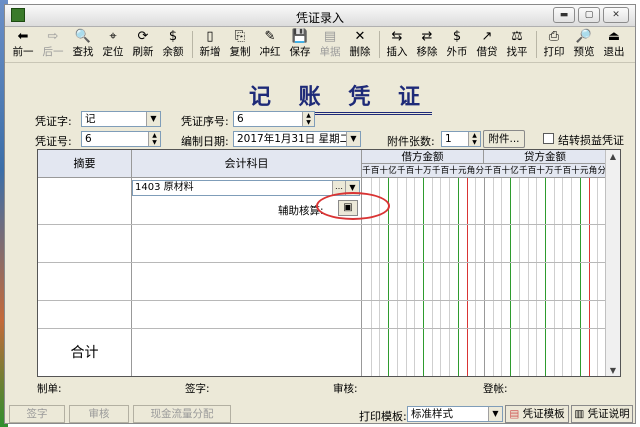  What do you see at coordinates (584, 36) in the screenshot?
I see `preview-icon: 🔎` at bounding box center [584, 36].